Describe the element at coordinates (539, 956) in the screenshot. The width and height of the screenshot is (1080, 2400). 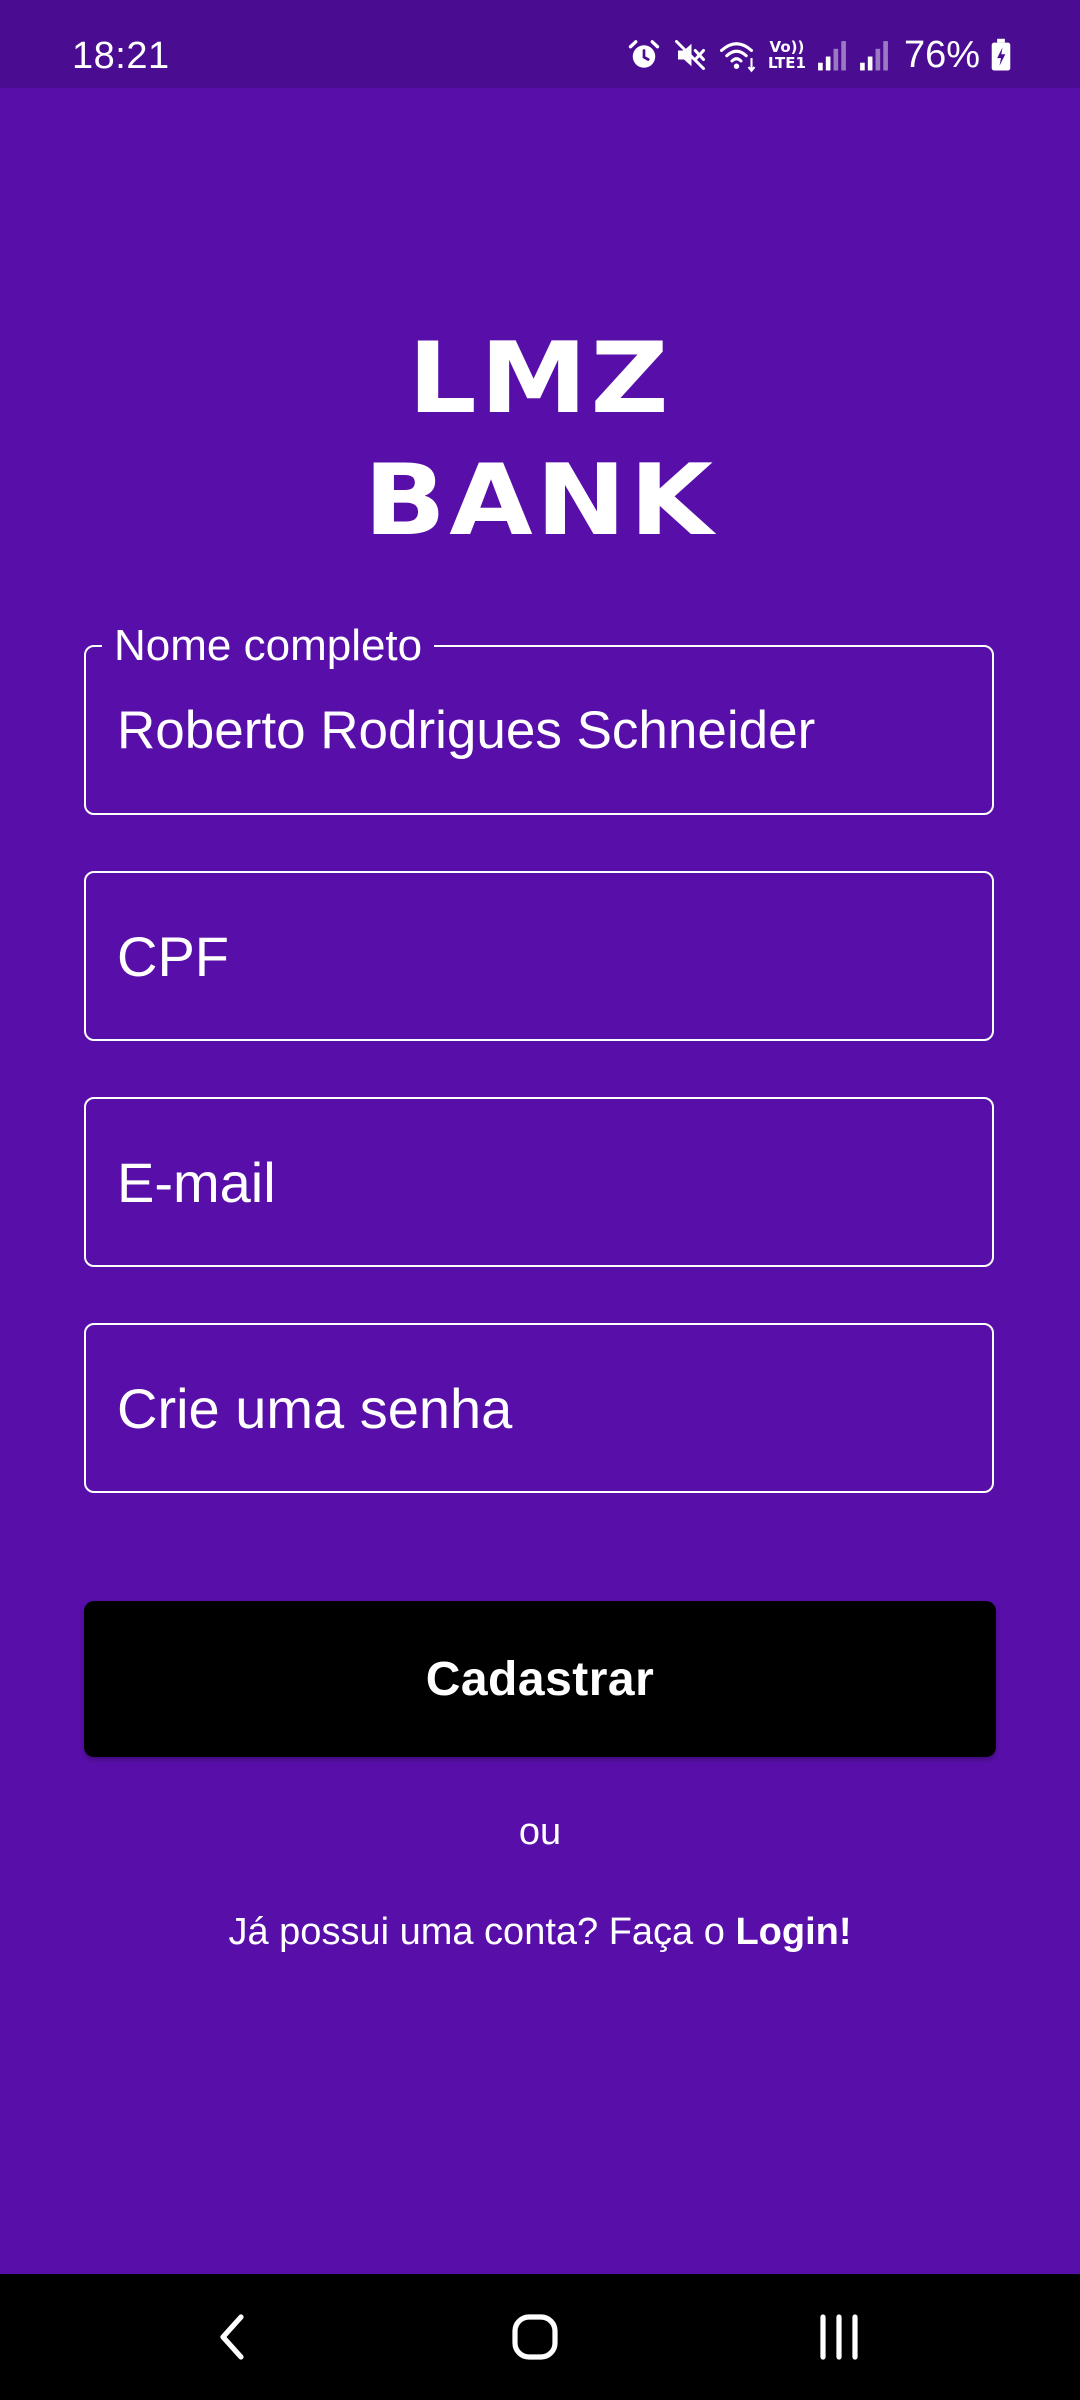
I see `cpf-field: CPF` at that location.